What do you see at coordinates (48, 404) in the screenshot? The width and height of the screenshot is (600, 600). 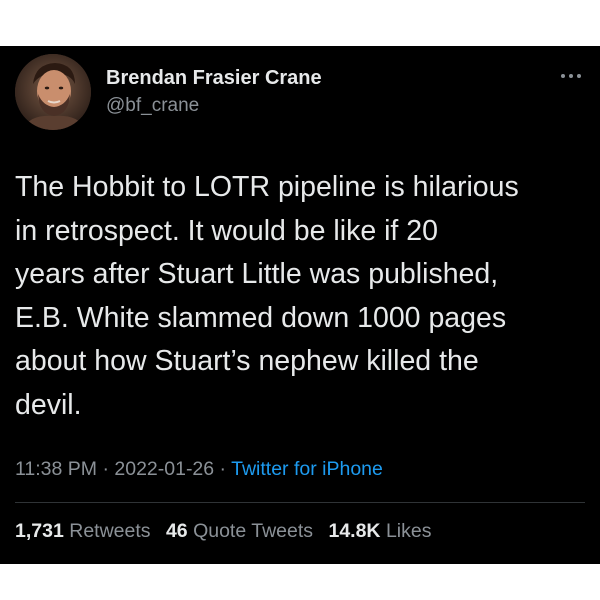 I see `tweet-line: devil.` at bounding box center [48, 404].